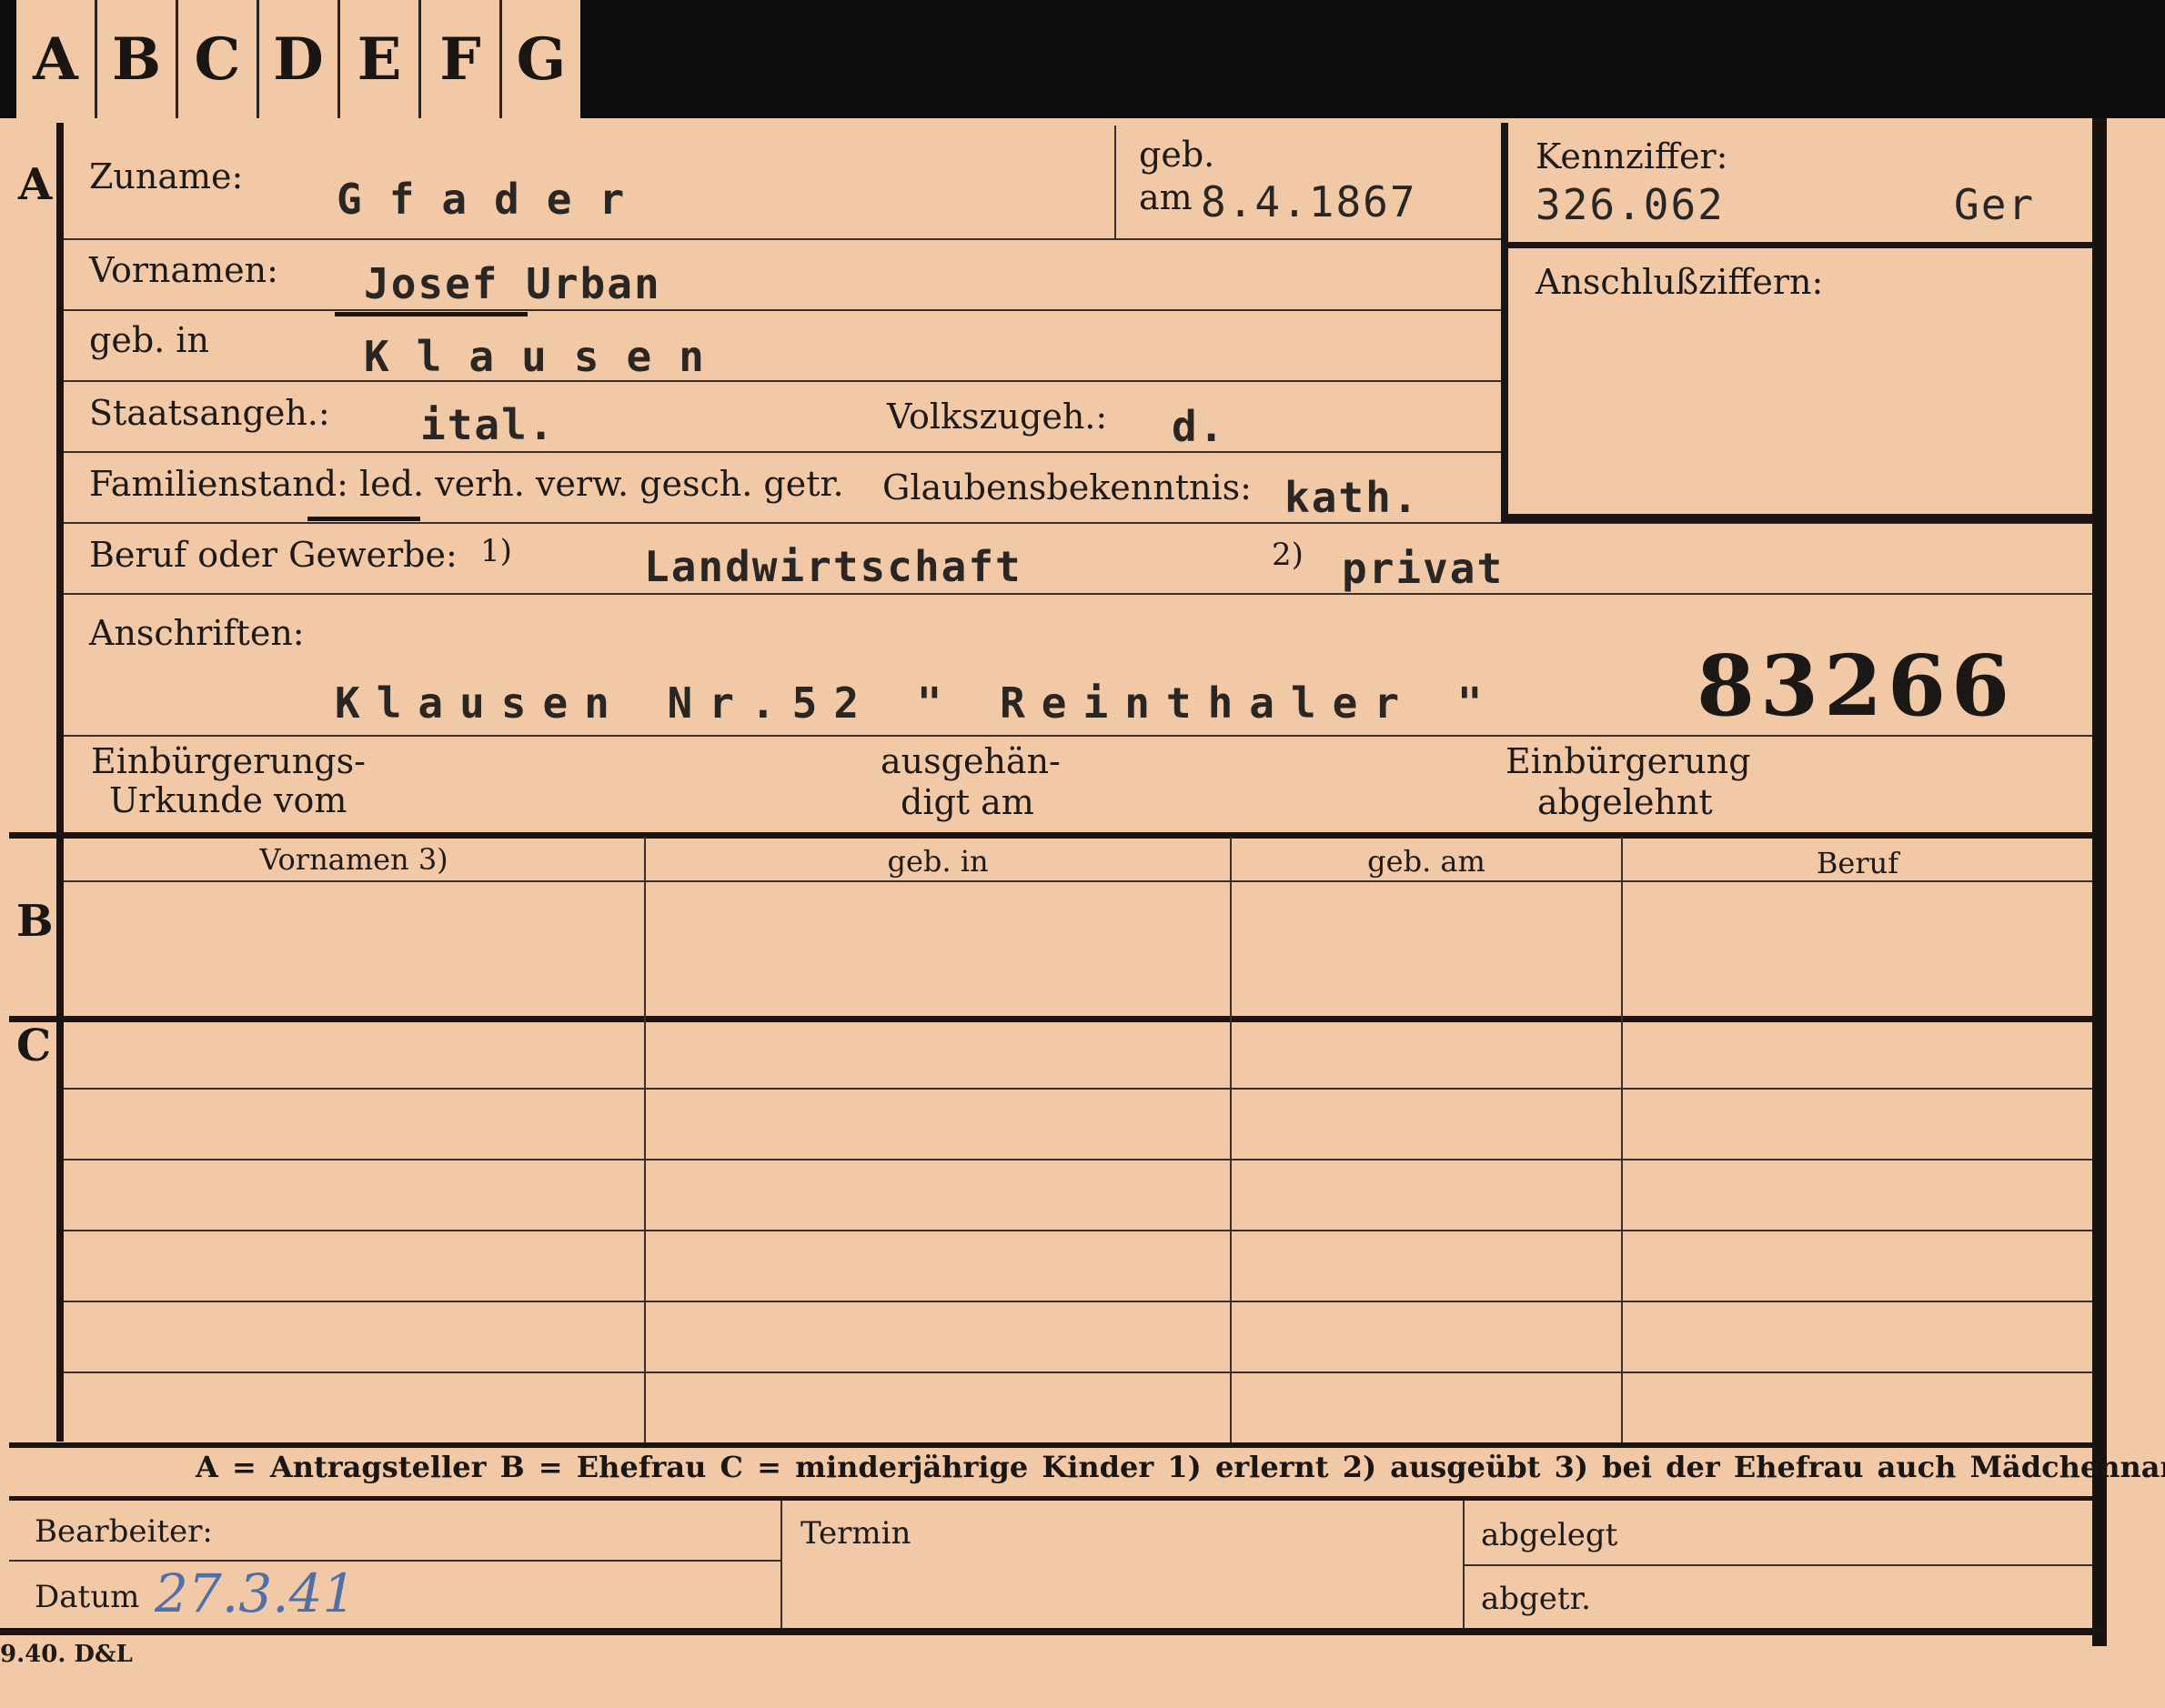  Describe the element at coordinates (1504, 323) in the screenshot. I see `kennziffer-box-left` at that location.